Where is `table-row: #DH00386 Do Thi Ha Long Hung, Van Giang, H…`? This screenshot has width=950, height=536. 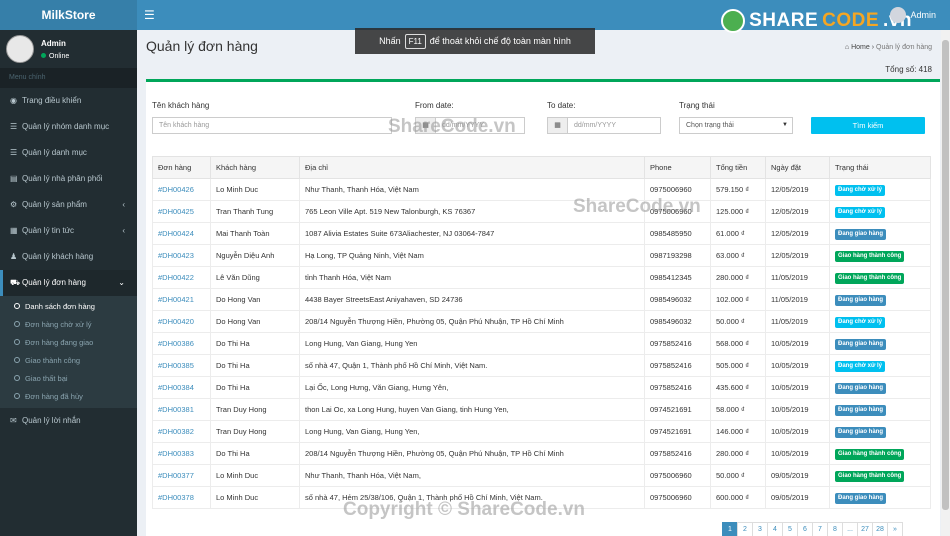
table-row: #DH00386 Do Thi Ha Long Hung, Van Giang, H… is located at coordinates (541, 343).